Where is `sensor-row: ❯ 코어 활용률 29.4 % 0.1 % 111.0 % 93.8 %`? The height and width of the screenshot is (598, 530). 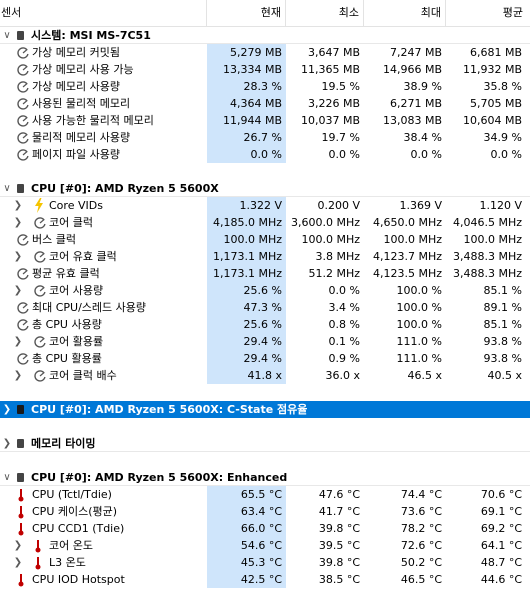 sensor-row: ❯ 코어 활용률 29.4 % 0.1 % 111.0 % 93.8 % is located at coordinates (265, 341).